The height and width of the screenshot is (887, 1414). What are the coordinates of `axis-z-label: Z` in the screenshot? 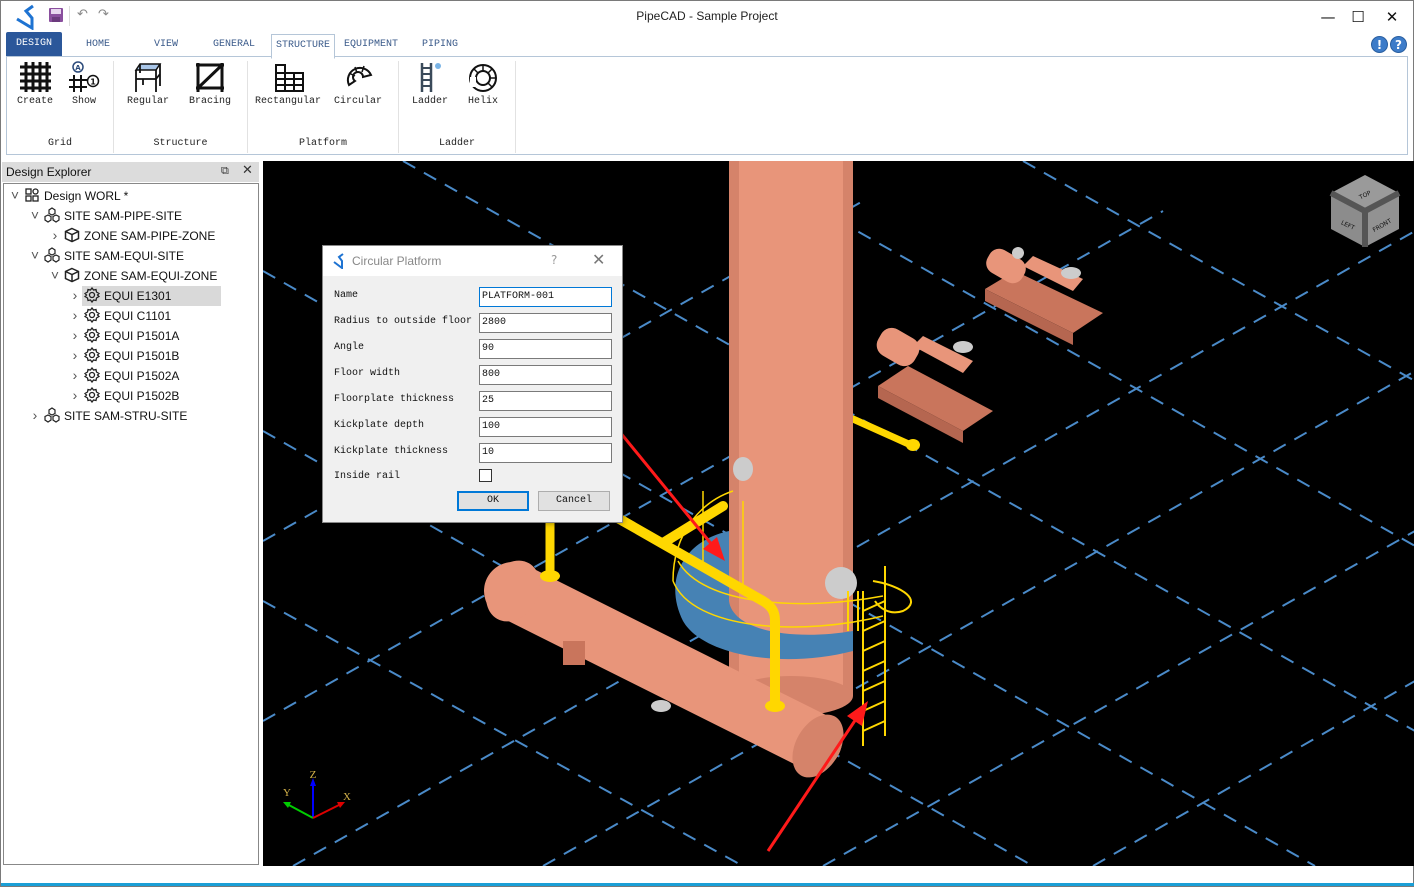 It's located at (313, 775).